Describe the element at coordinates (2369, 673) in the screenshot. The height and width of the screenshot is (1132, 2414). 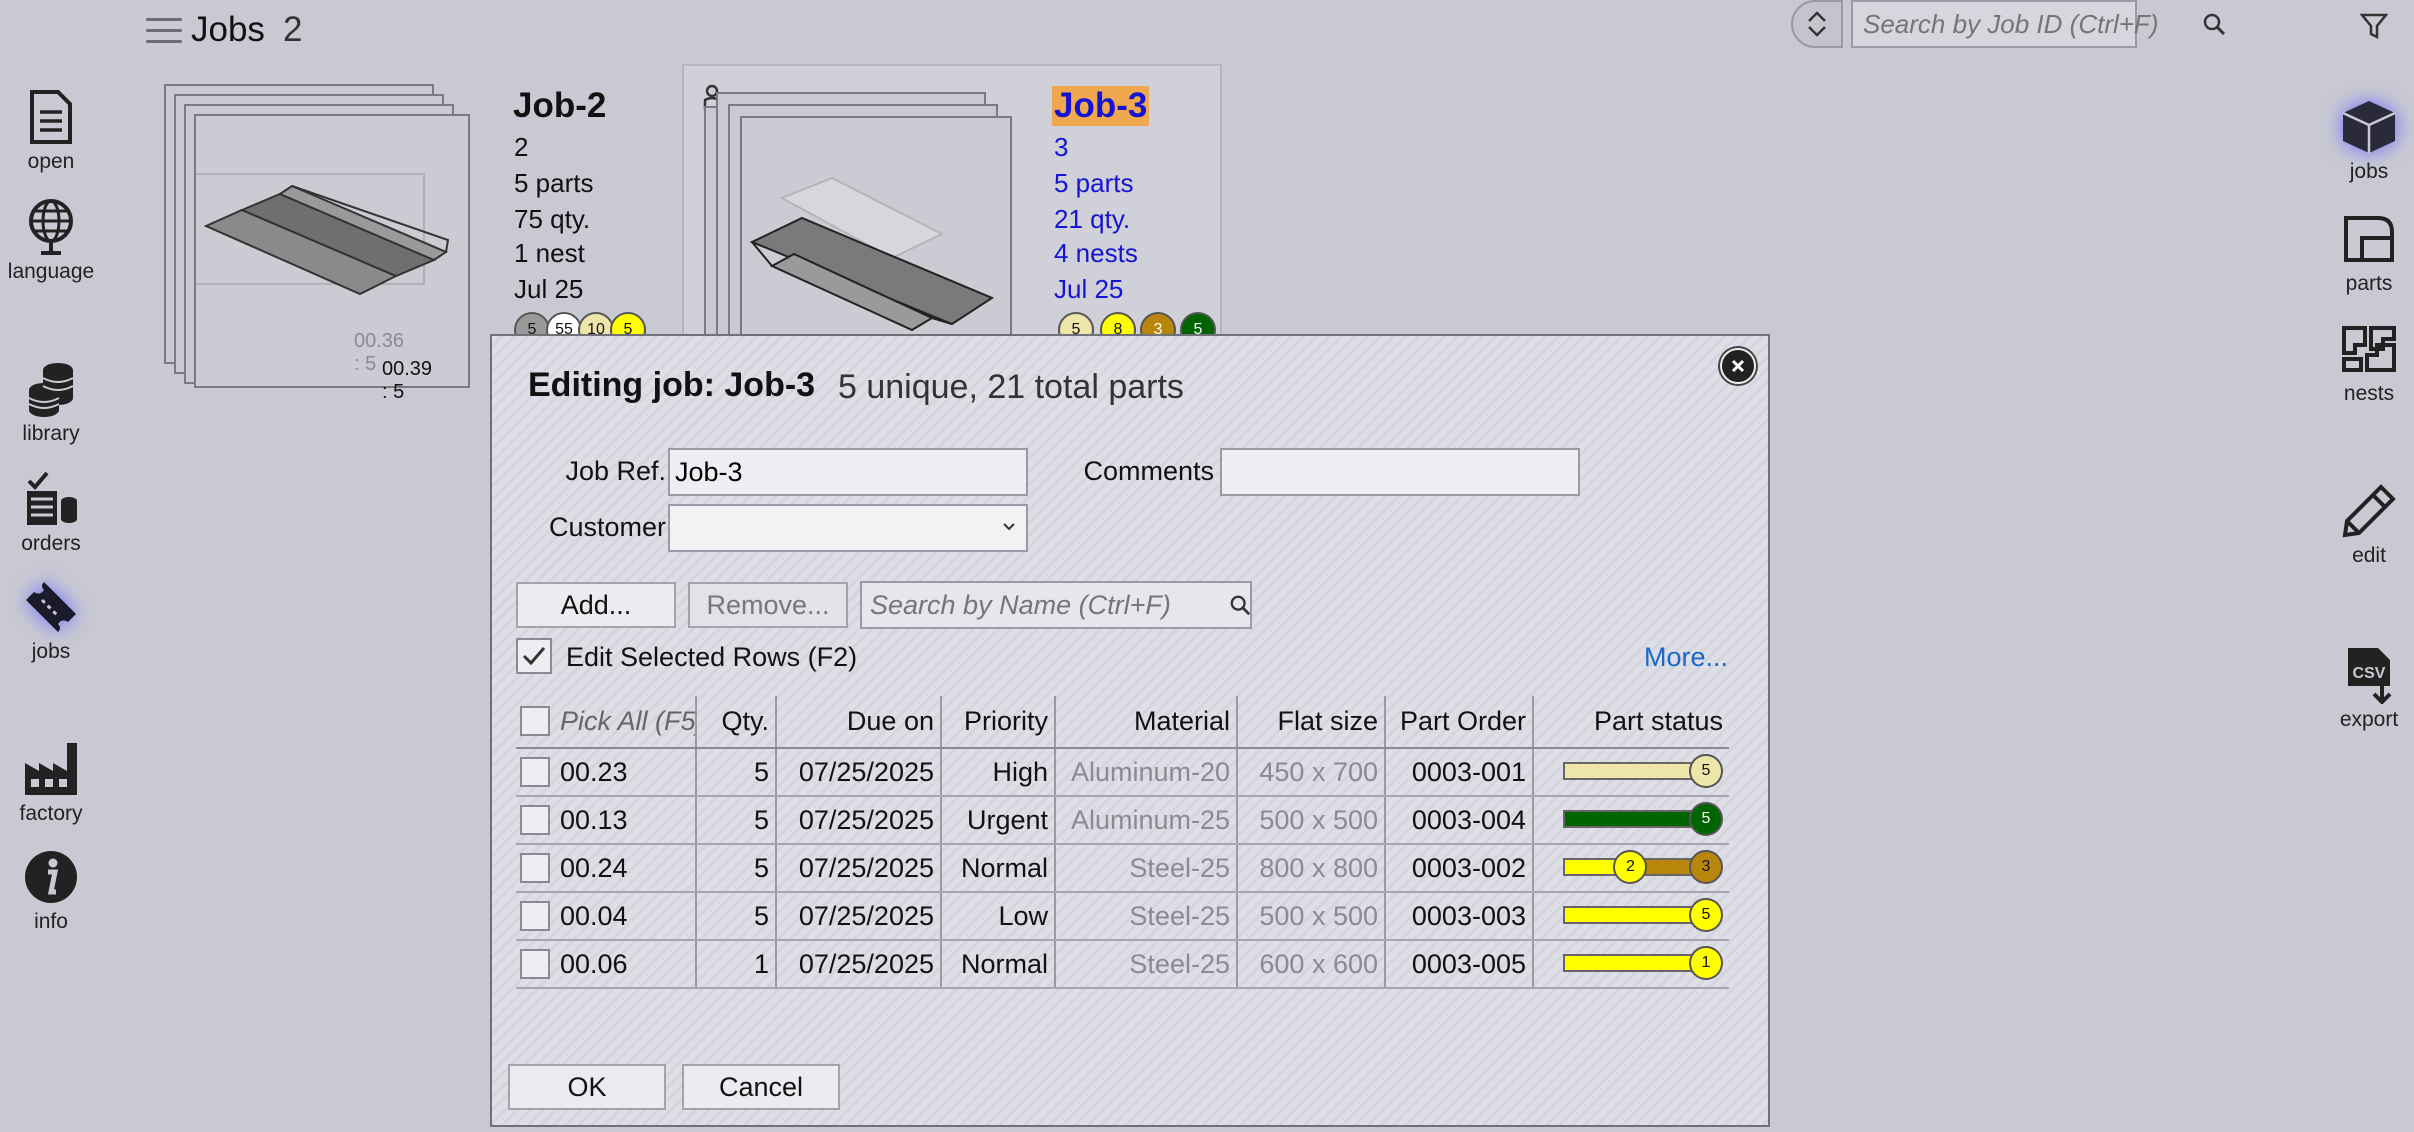
I see `svg-text: CSV` at that location.